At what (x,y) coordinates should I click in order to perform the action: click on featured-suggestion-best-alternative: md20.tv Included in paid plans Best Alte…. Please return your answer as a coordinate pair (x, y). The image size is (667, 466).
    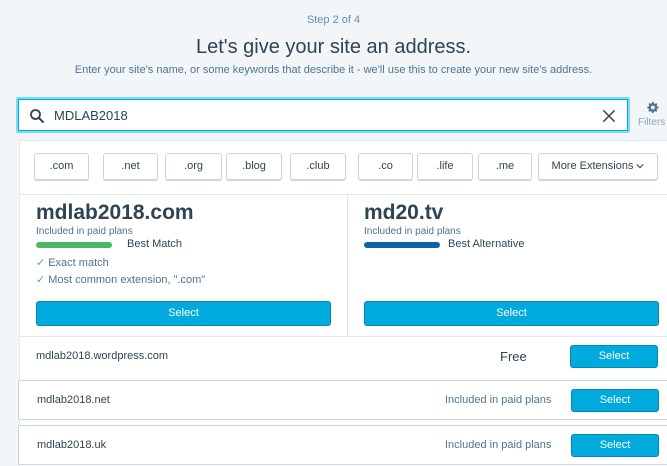
    Looking at the image, I should click on (515, 226).